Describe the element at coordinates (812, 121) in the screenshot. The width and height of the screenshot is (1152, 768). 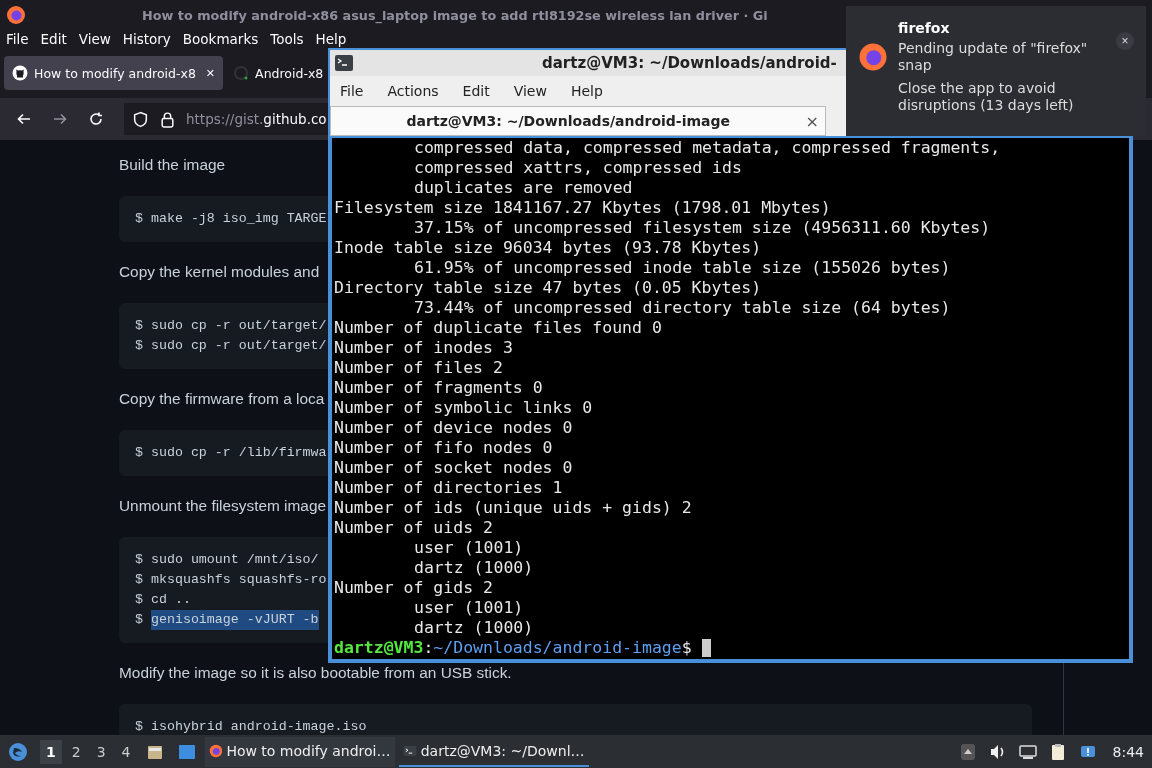
I see `close-tab-button: ×` at that location.